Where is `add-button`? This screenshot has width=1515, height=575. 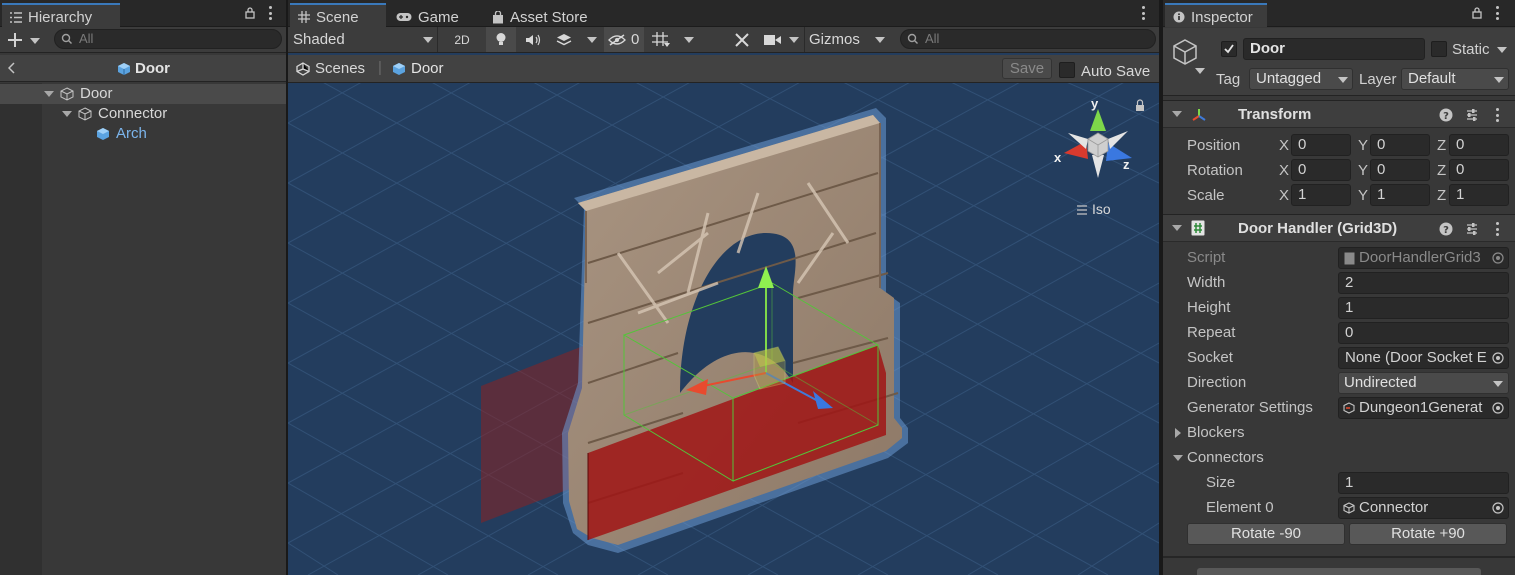
add-button is located at coordinates (24, 40).